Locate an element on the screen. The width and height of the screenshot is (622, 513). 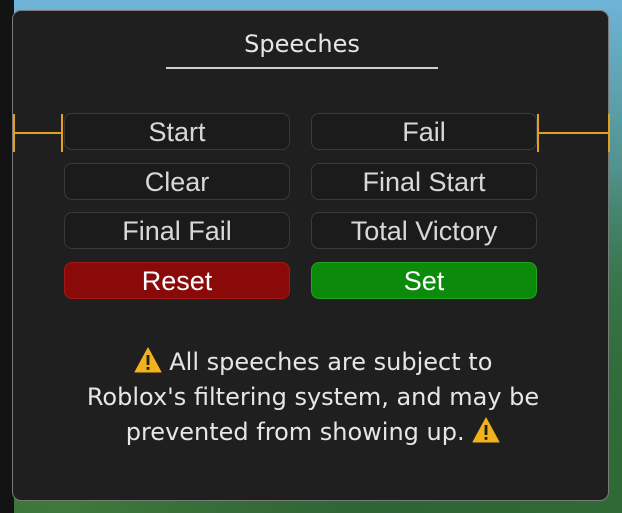
fail-button: Fail is located at coordinates (424, 131).